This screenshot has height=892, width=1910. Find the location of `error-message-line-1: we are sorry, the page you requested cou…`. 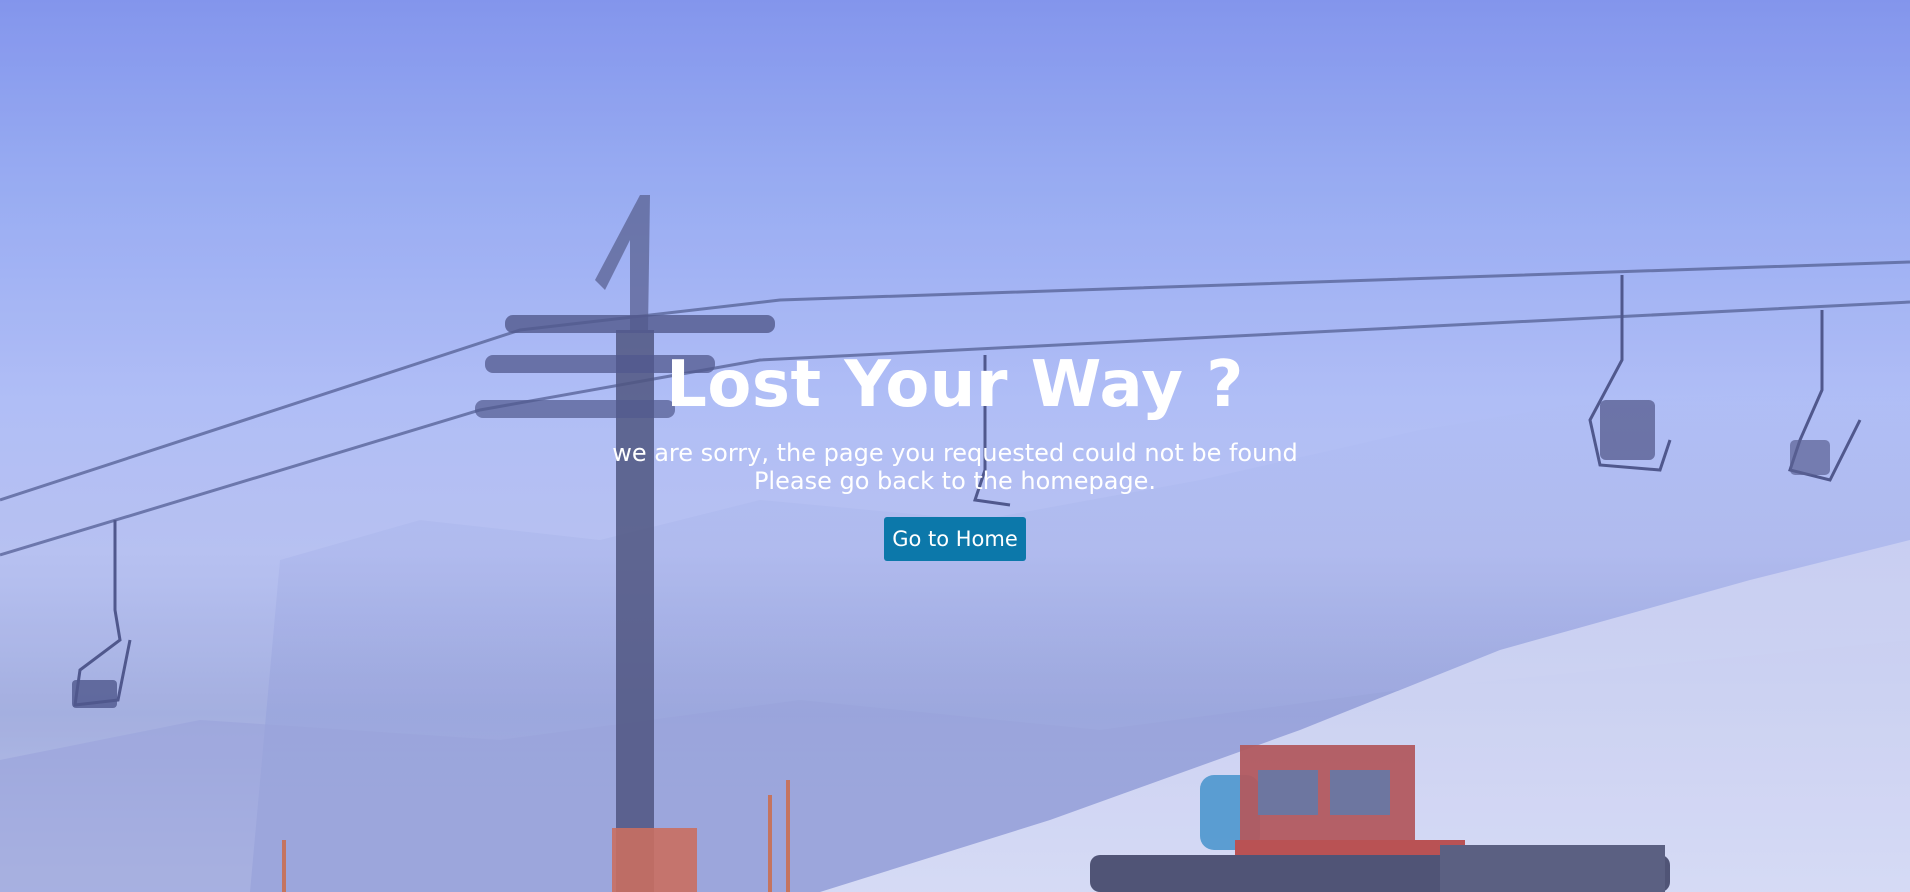

error-message-line-1: we are sorry, the page you requested cou… is located at coordinates (955, 453).